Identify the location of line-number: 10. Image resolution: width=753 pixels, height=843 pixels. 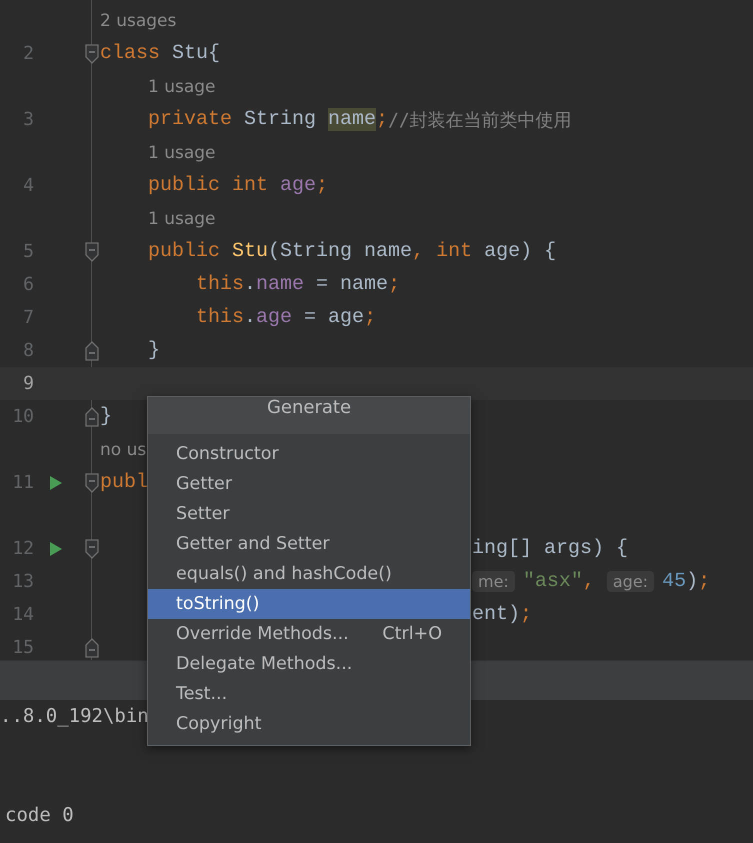
(23, 416).